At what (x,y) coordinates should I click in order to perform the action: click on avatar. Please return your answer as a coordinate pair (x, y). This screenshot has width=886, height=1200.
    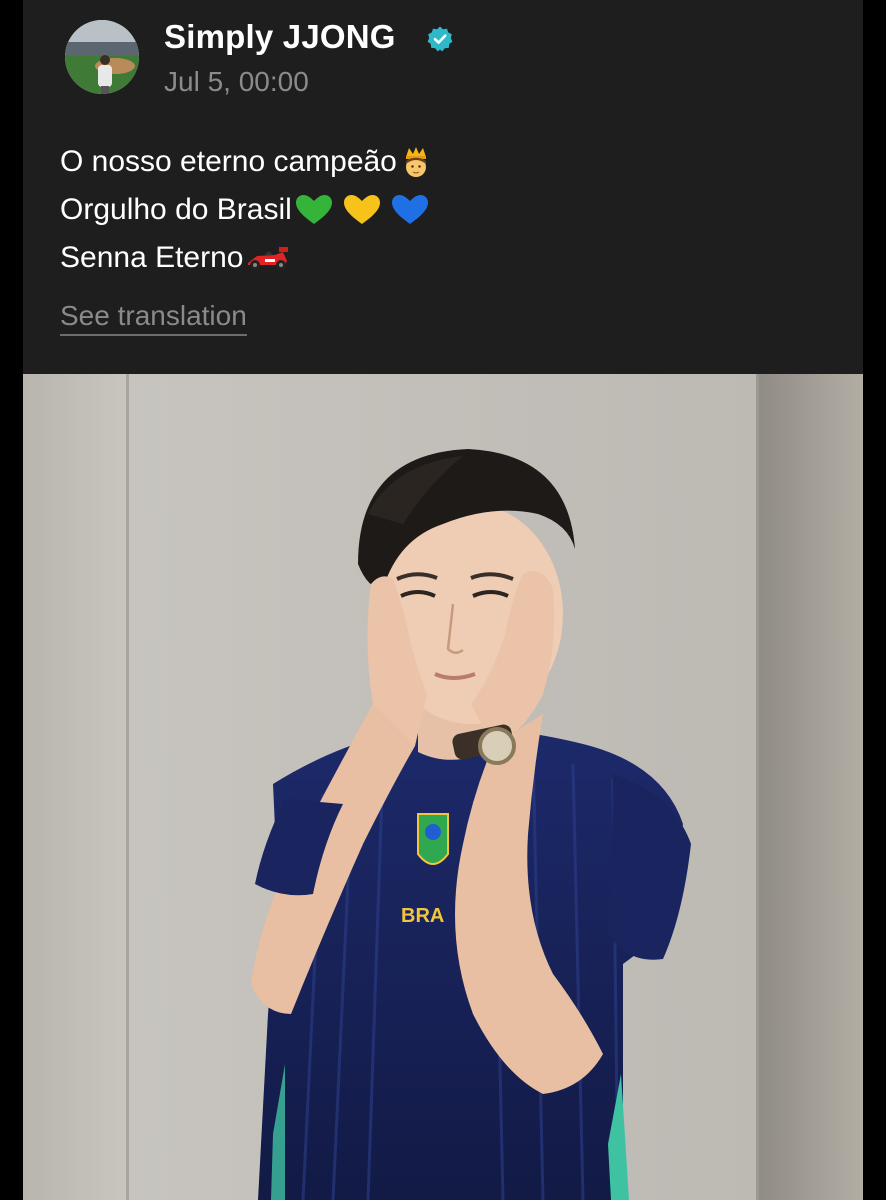
    Looking at the image, I should click on (102, 57).